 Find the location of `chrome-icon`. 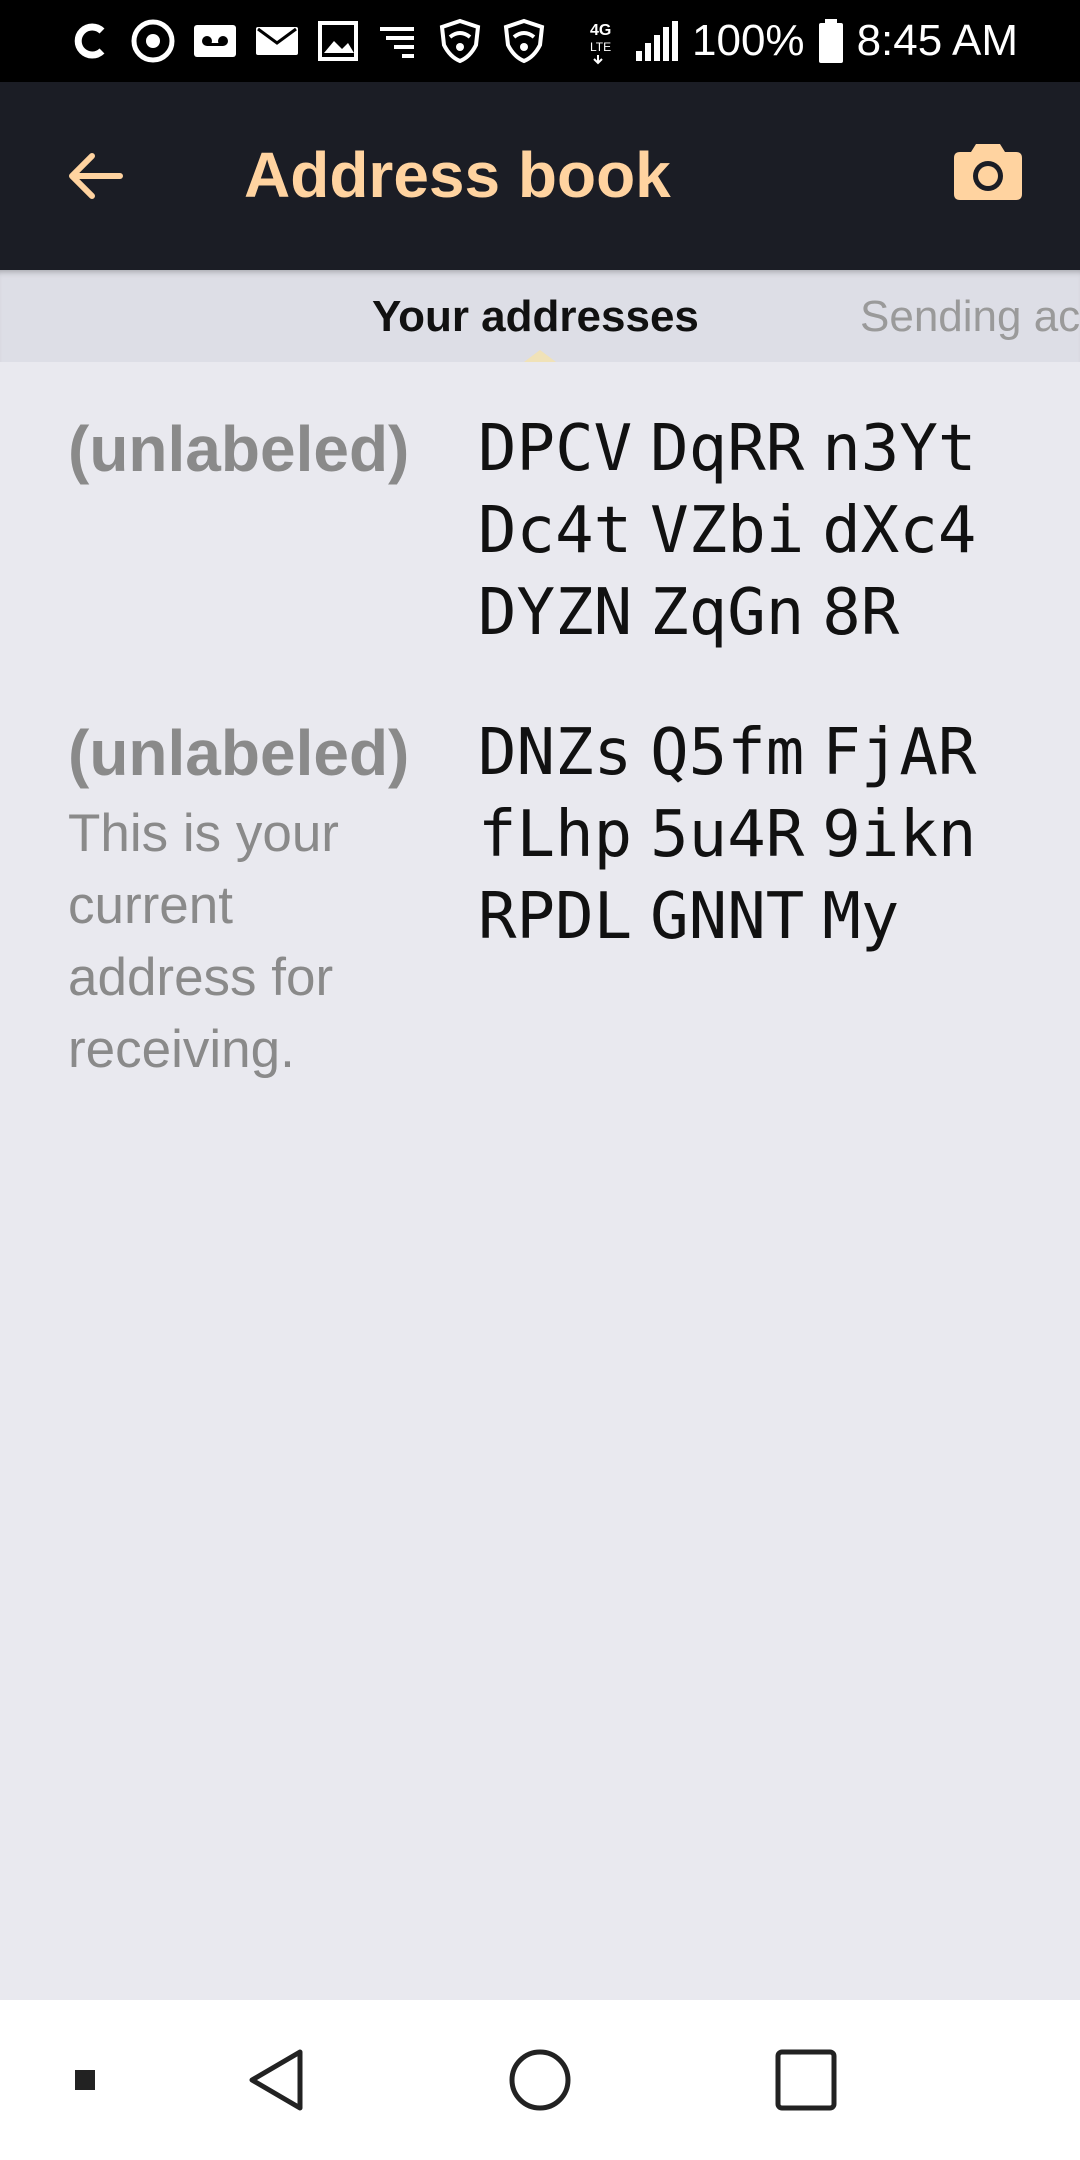

chrome-icon is located at coordinates (153, 41).